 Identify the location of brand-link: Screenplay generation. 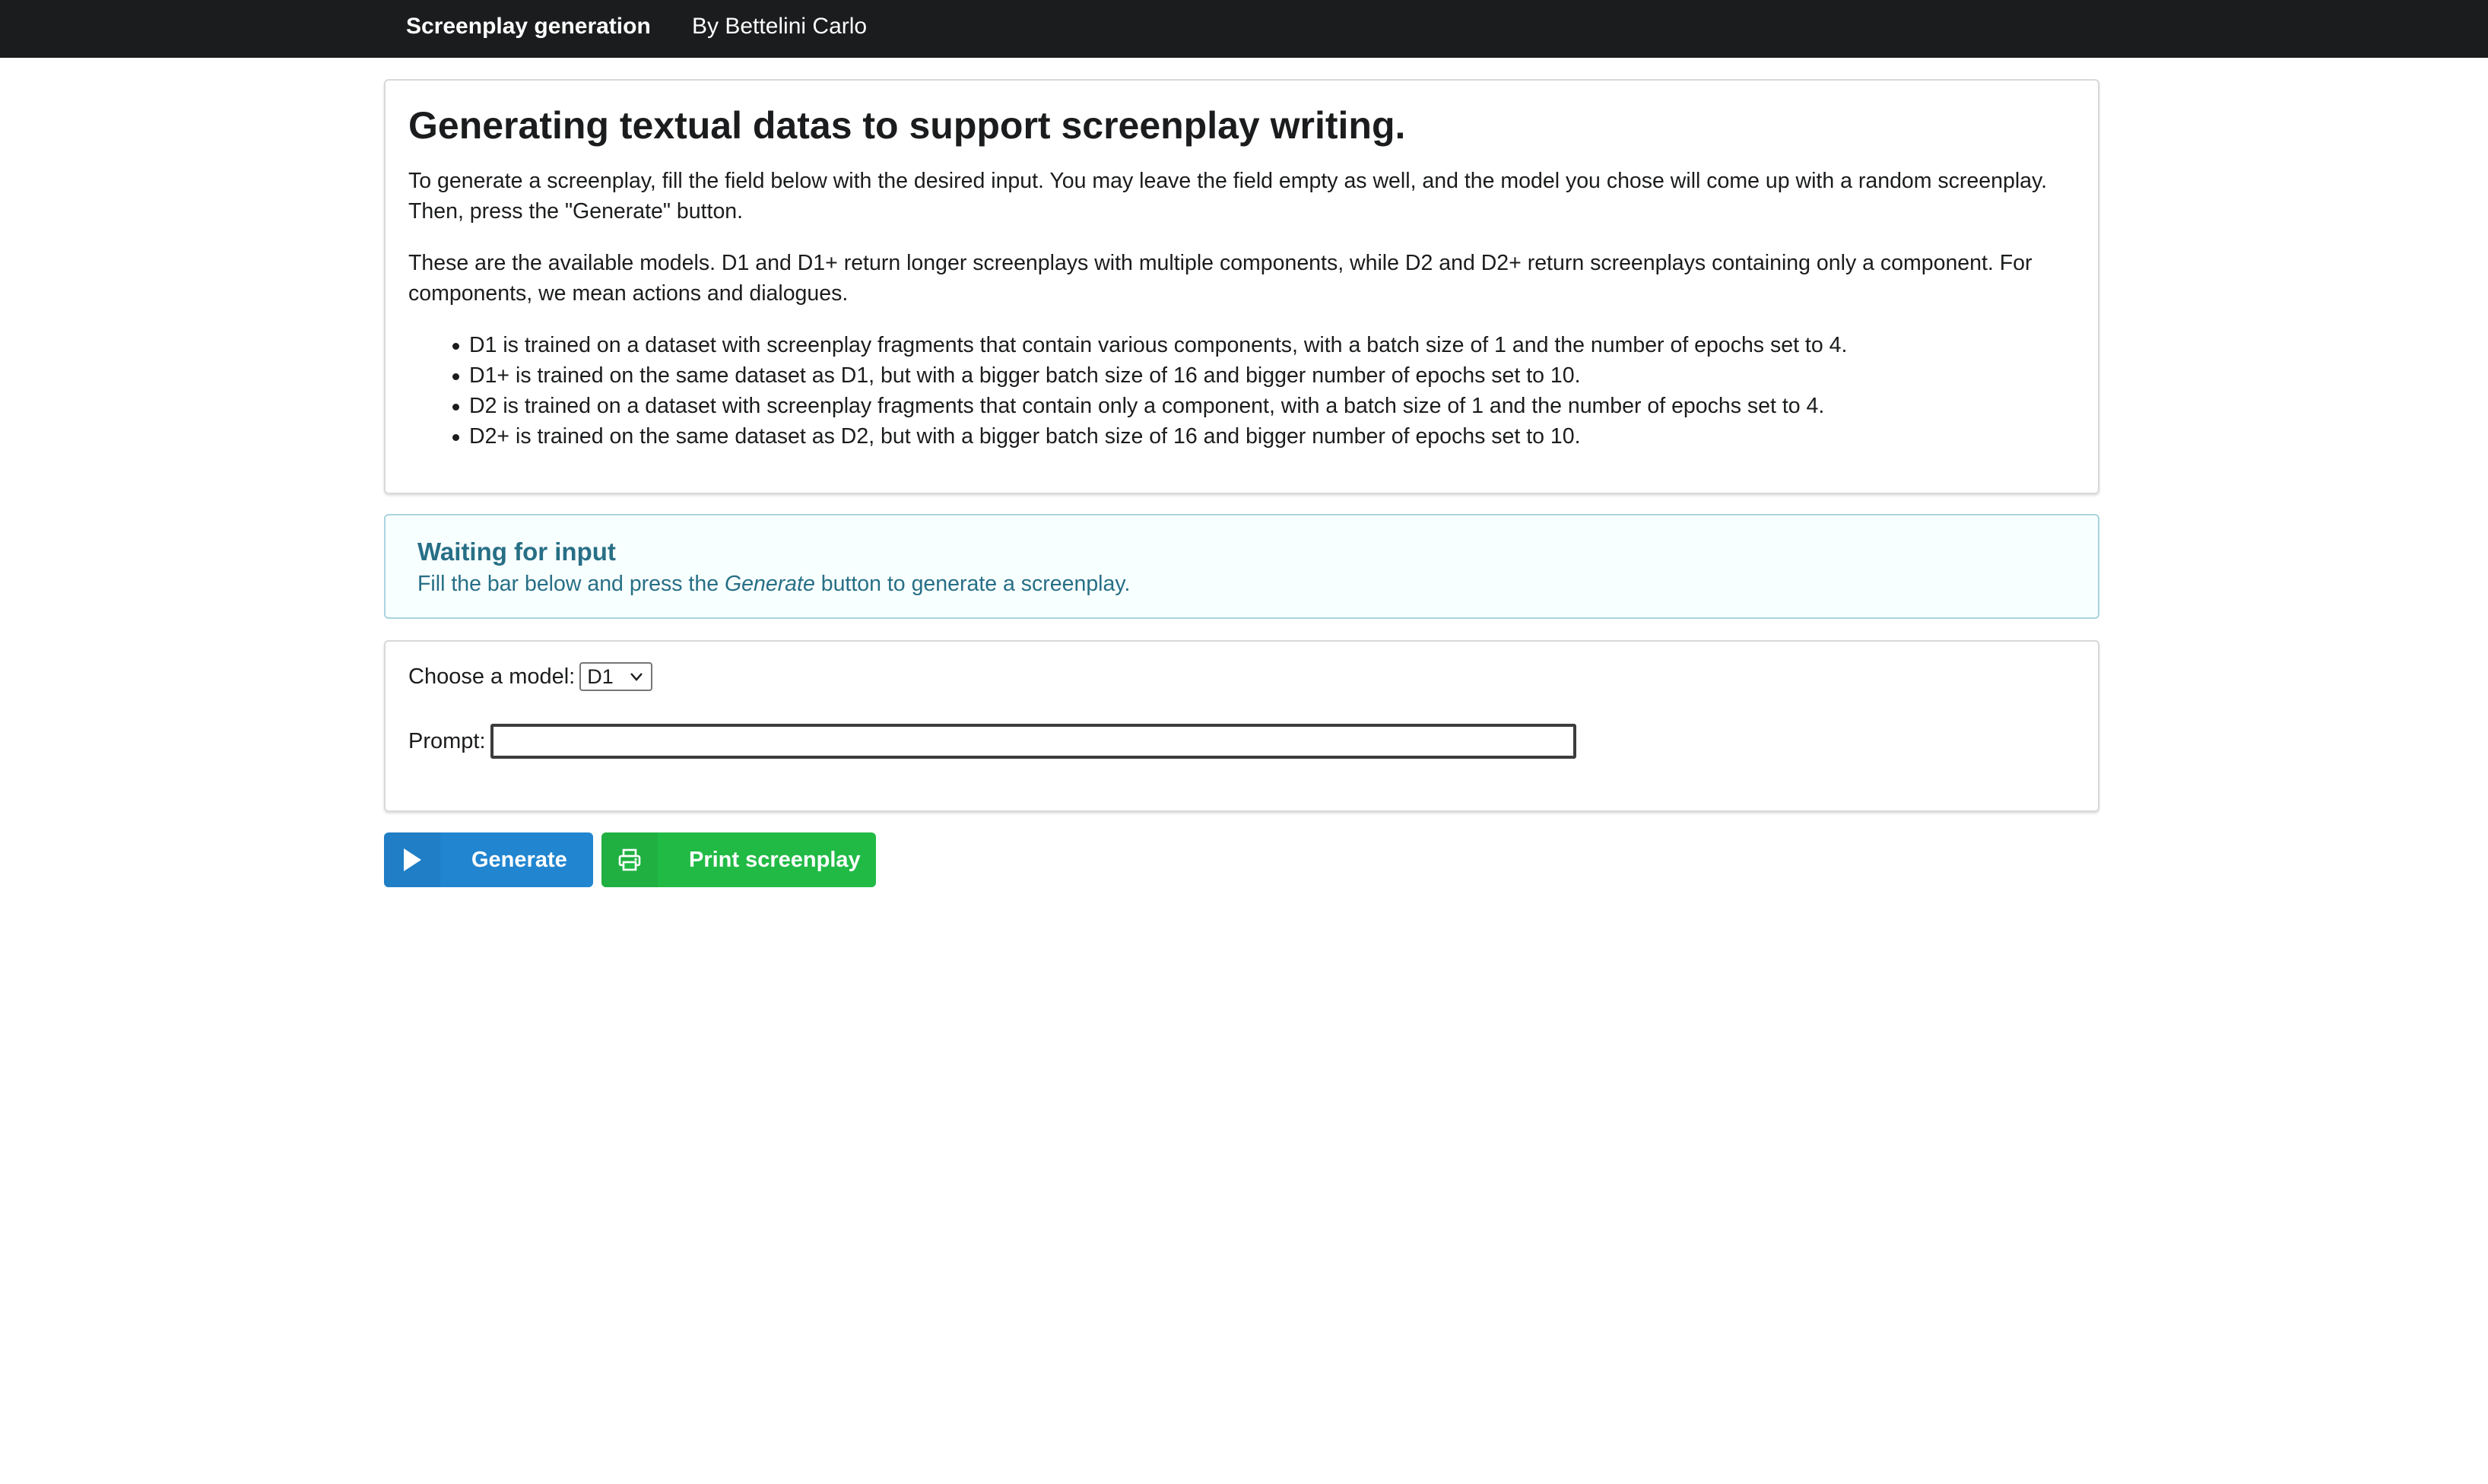
(528, 29).